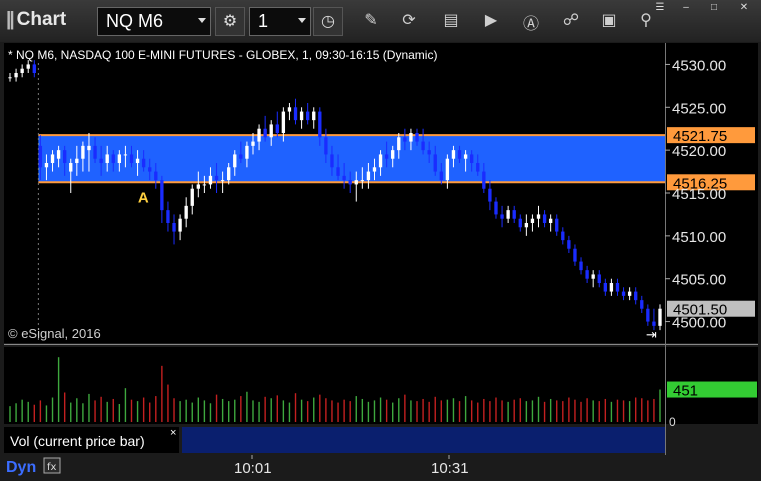 Image resolution: width=761 pixels, height=481 pixels. What do you see at coordinates (651, 335) in the screenshot?
I see `scroll-to-end-icon: ⇥` at bounding box center [651, 335].